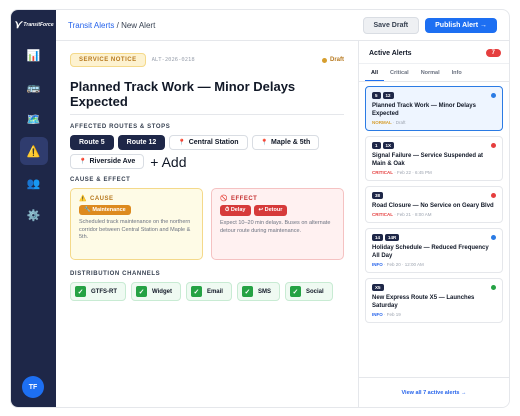  What do you see at coordinates (324, 60) in the screenshot?
I see `status-dot-icon` at bounding box center [324, 60].